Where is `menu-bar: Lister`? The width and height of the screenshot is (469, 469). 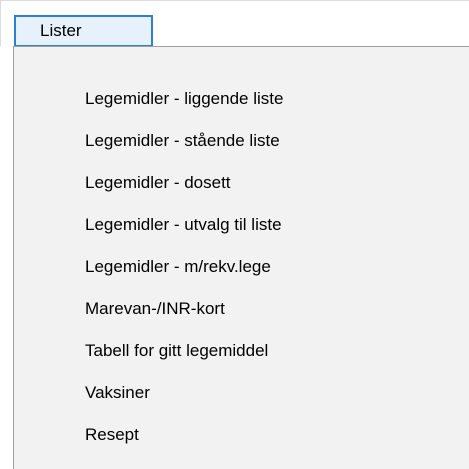 menu-bar: Lister is located at coordinates (234, 23).